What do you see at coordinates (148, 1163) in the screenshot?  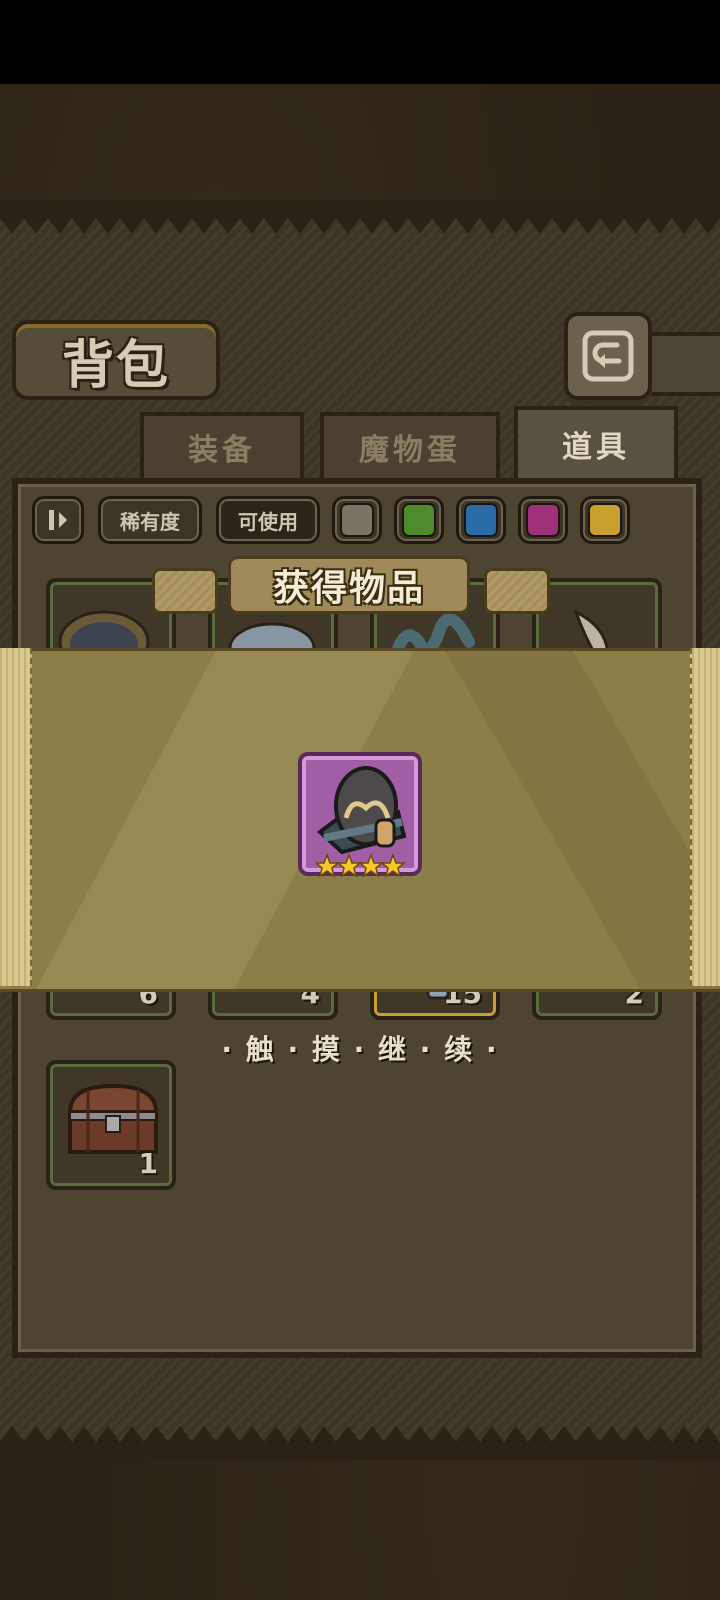 I see `item-count: 1` at bounding box center [148, 1163].